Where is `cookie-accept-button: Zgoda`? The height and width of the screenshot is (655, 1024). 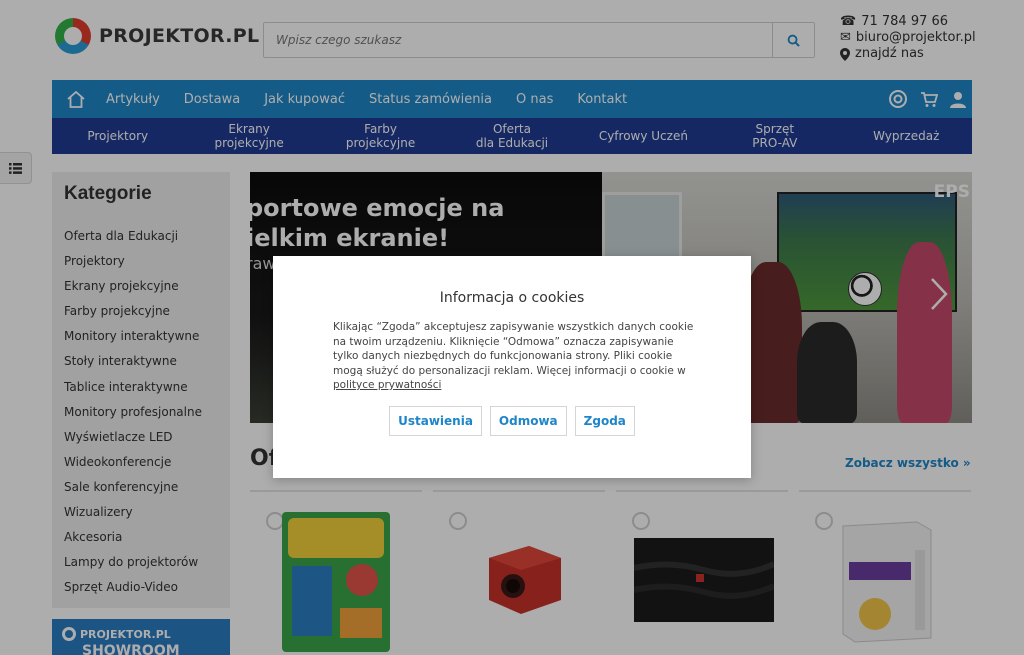 cookie-accept-button: Zgoda is located at coordinates (604, 421).